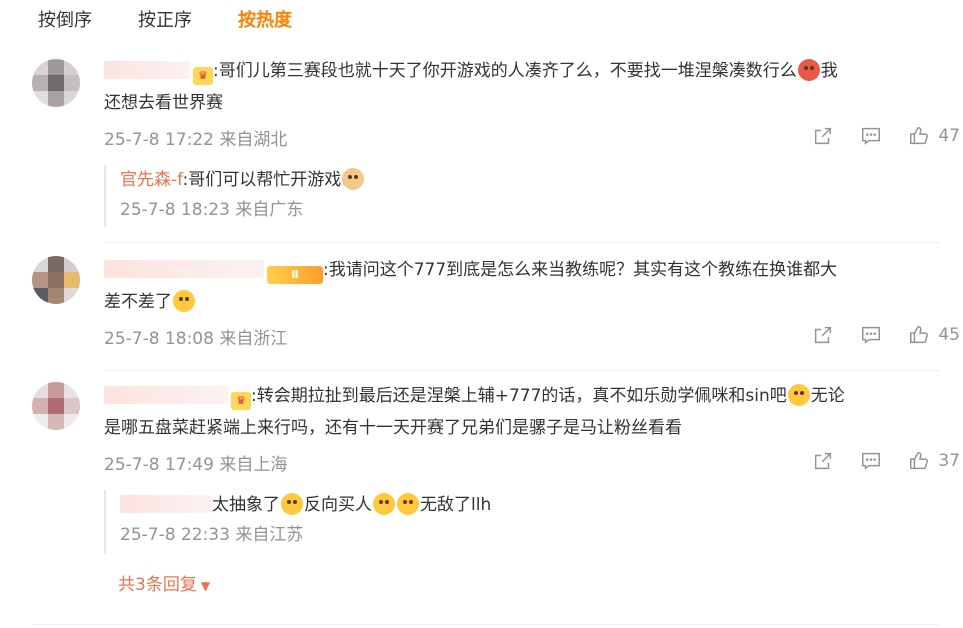  I want to click on like-count: 37, so click(949, 461).